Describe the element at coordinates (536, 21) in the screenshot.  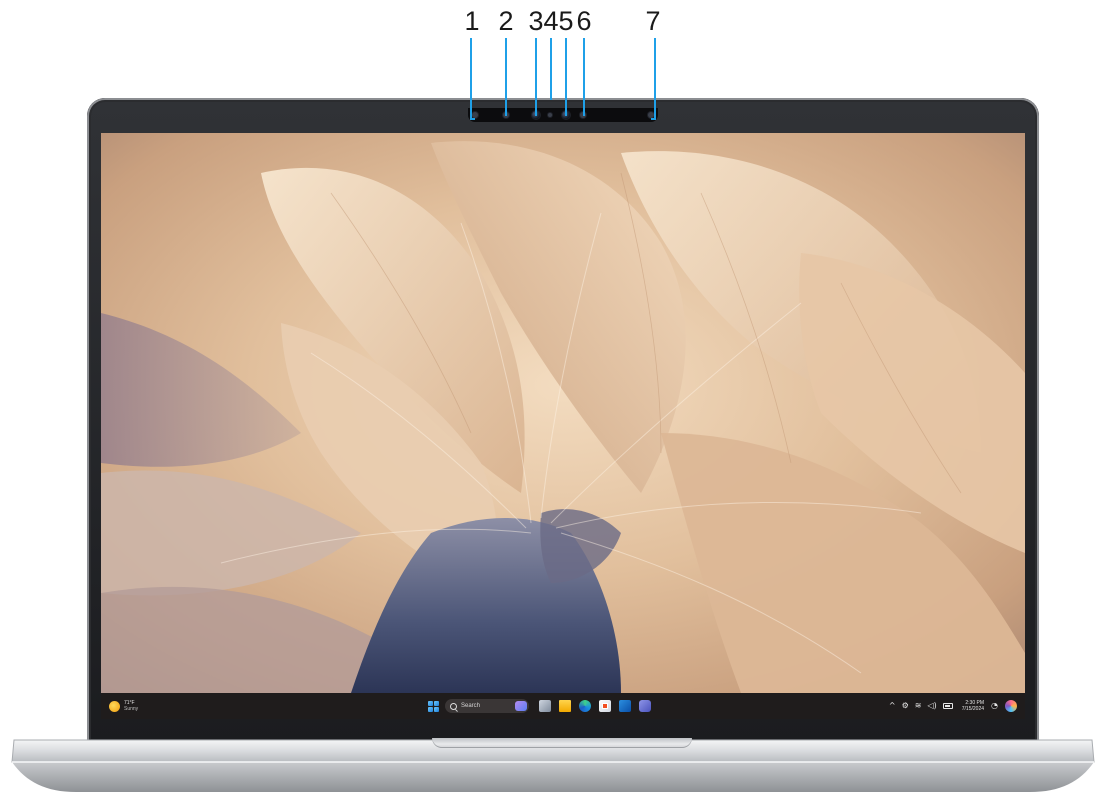
I see `callout-3: 3` at that location.